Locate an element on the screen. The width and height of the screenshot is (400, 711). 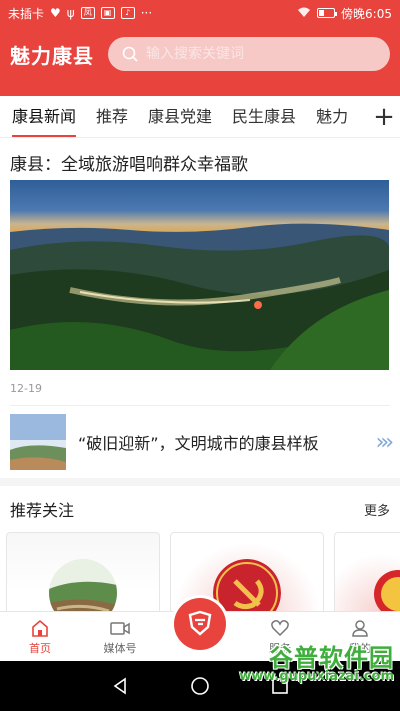
carousel-title: “破旧迎新”，文明城市的康县样板 is located at coordinates (224, 442).